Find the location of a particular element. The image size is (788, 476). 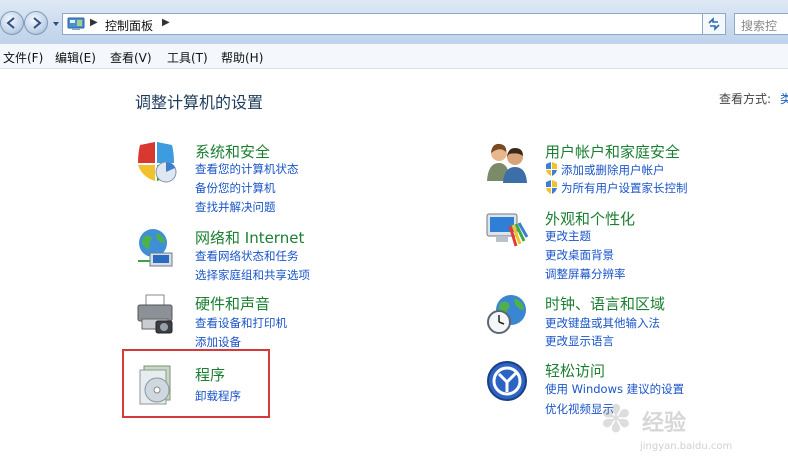

appearance-monitor-icon is located at coordinates (507, 229).